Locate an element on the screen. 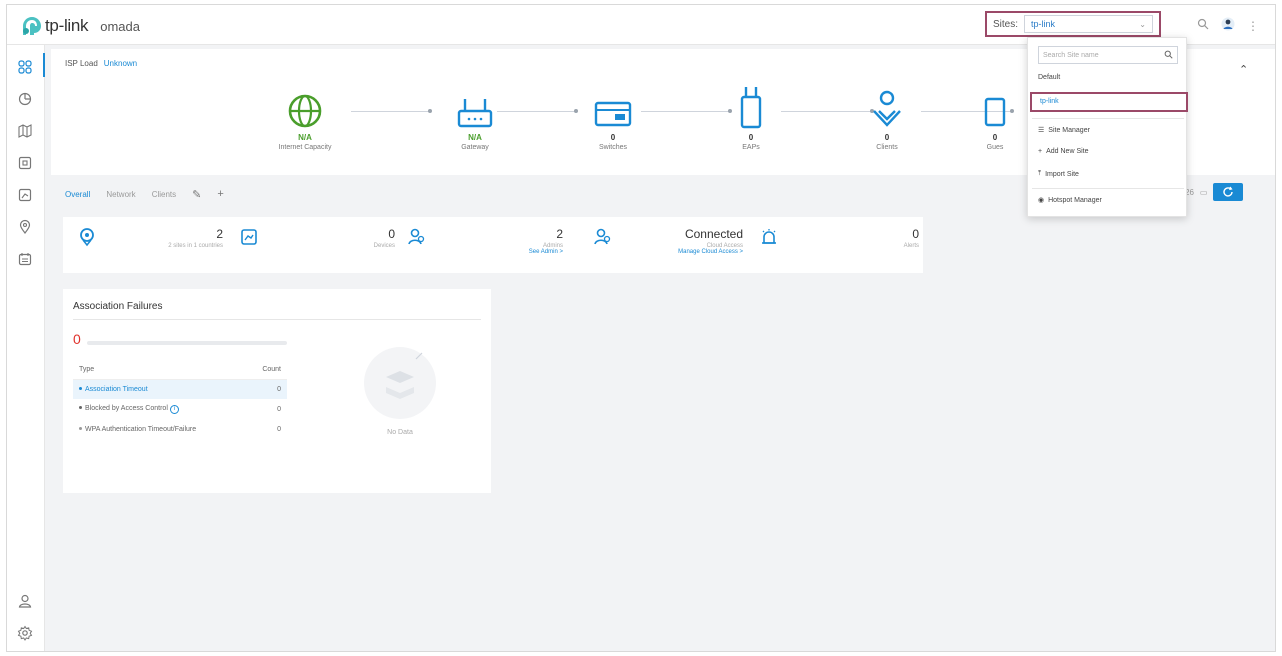 This screenshot has width=1282, height=656. failures-progress-bar is located at coordinates (187, 343).